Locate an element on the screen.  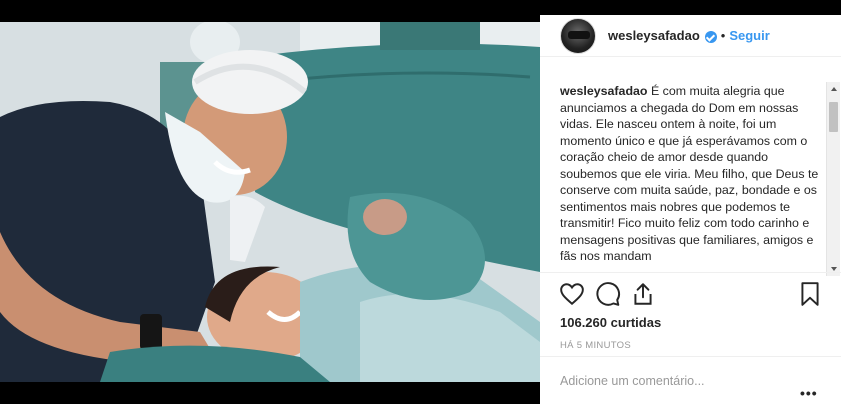
share-icon is located at coordinates (643, 294).